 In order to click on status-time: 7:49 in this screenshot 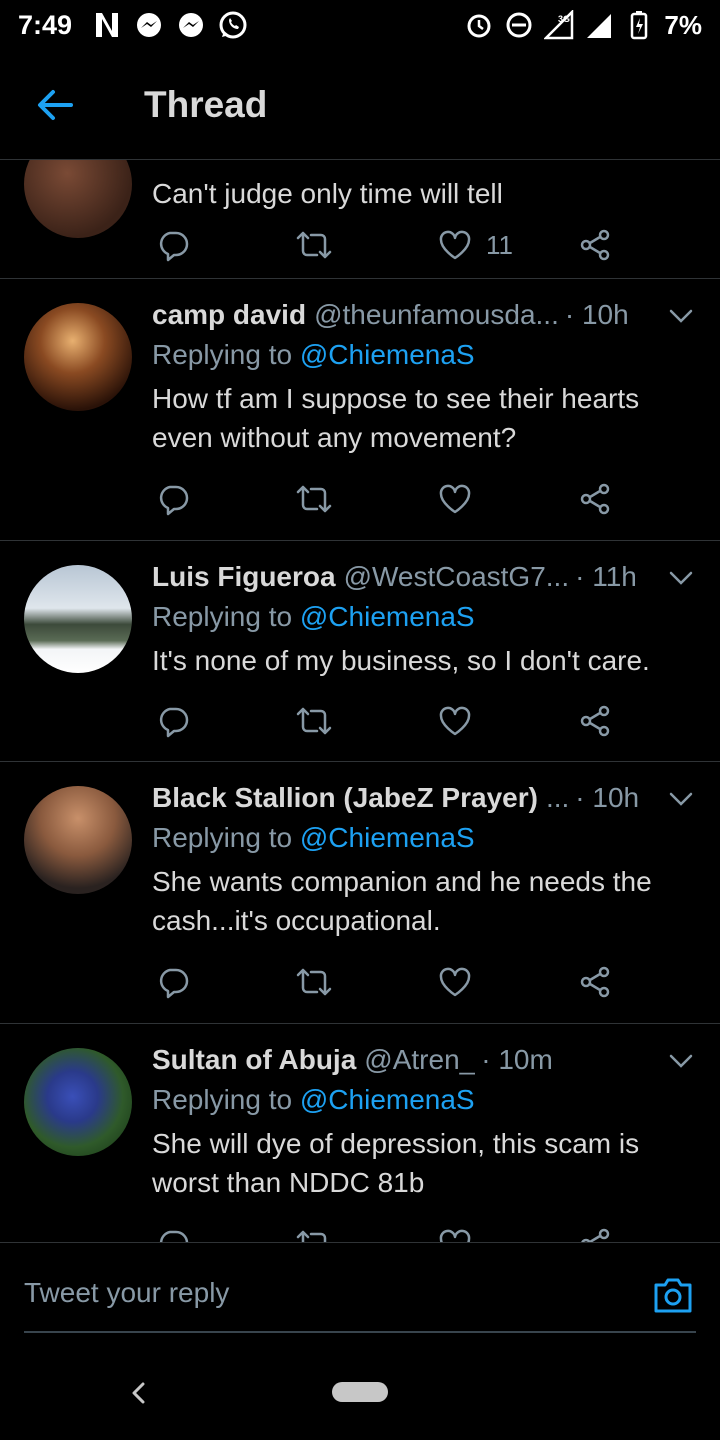, I will do `click(45, 24)`.